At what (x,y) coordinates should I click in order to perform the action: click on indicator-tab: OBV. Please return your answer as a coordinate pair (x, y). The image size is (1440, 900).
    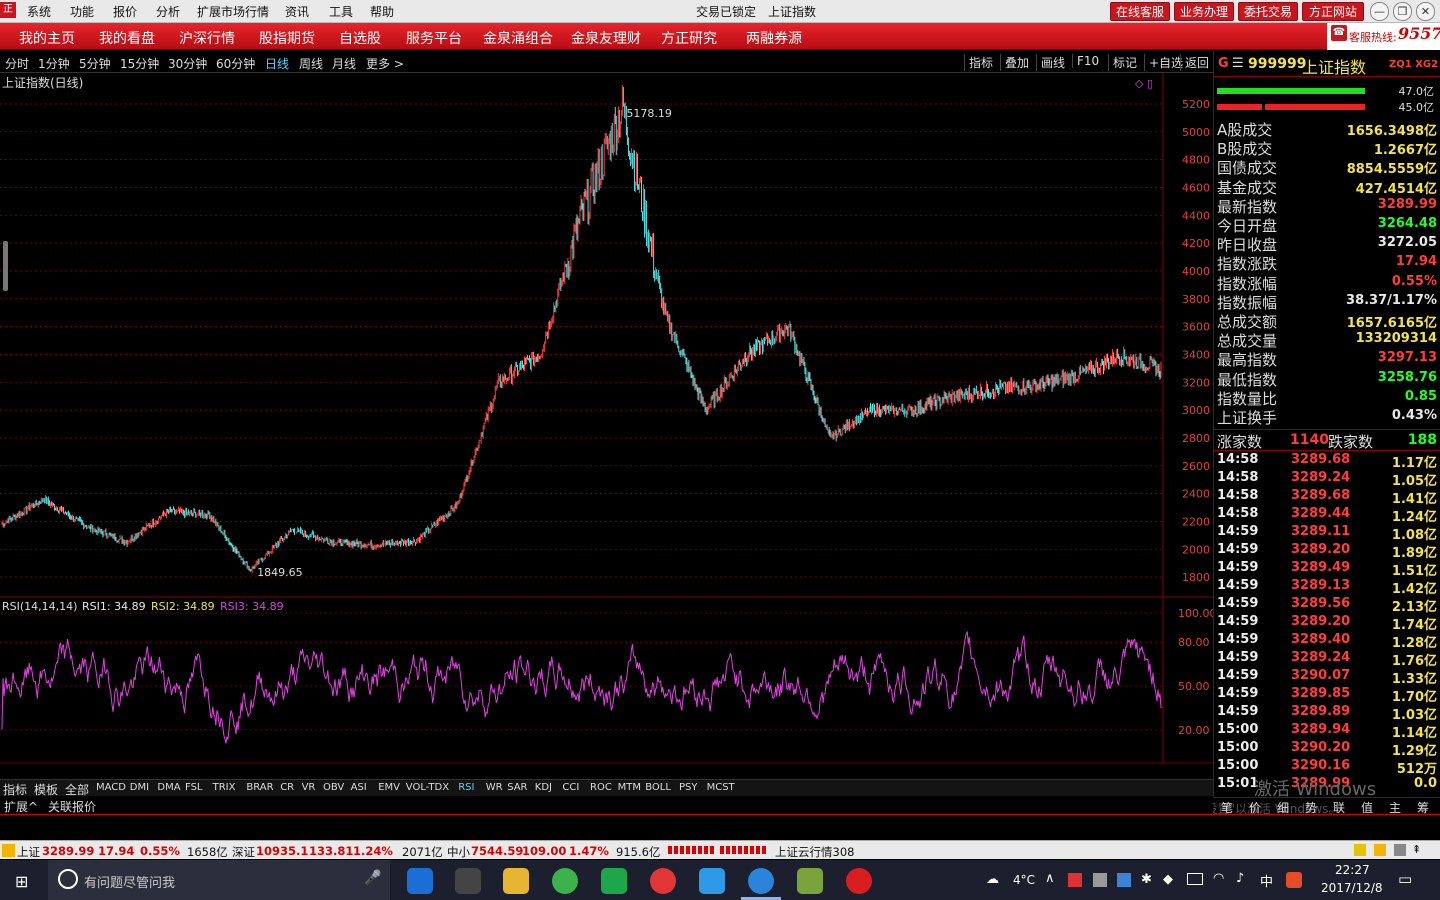
    Looking at the image, I should click on (333, 787).